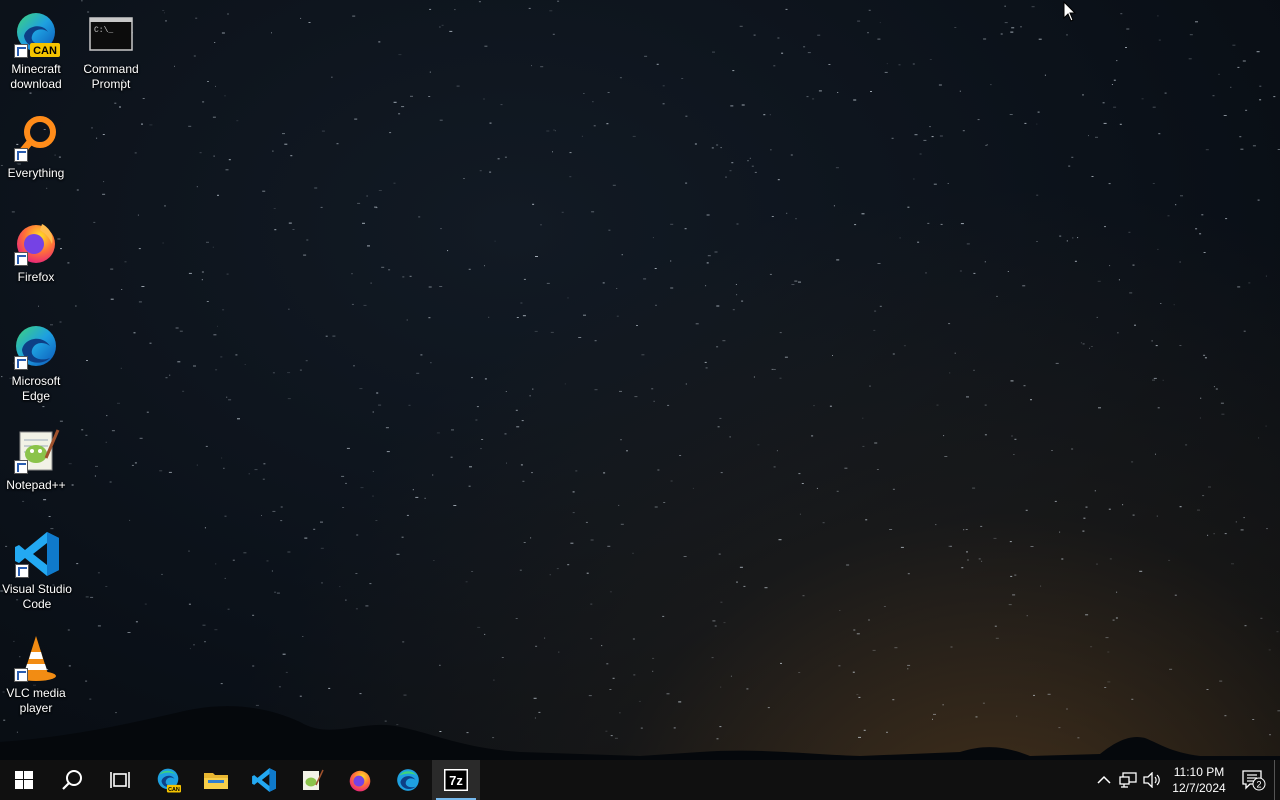 The height and width of the screenshot is (800, 1280). Describe the element at coordinates (36, 138) in the screenshot. I see `everything-search-icon` at that location.